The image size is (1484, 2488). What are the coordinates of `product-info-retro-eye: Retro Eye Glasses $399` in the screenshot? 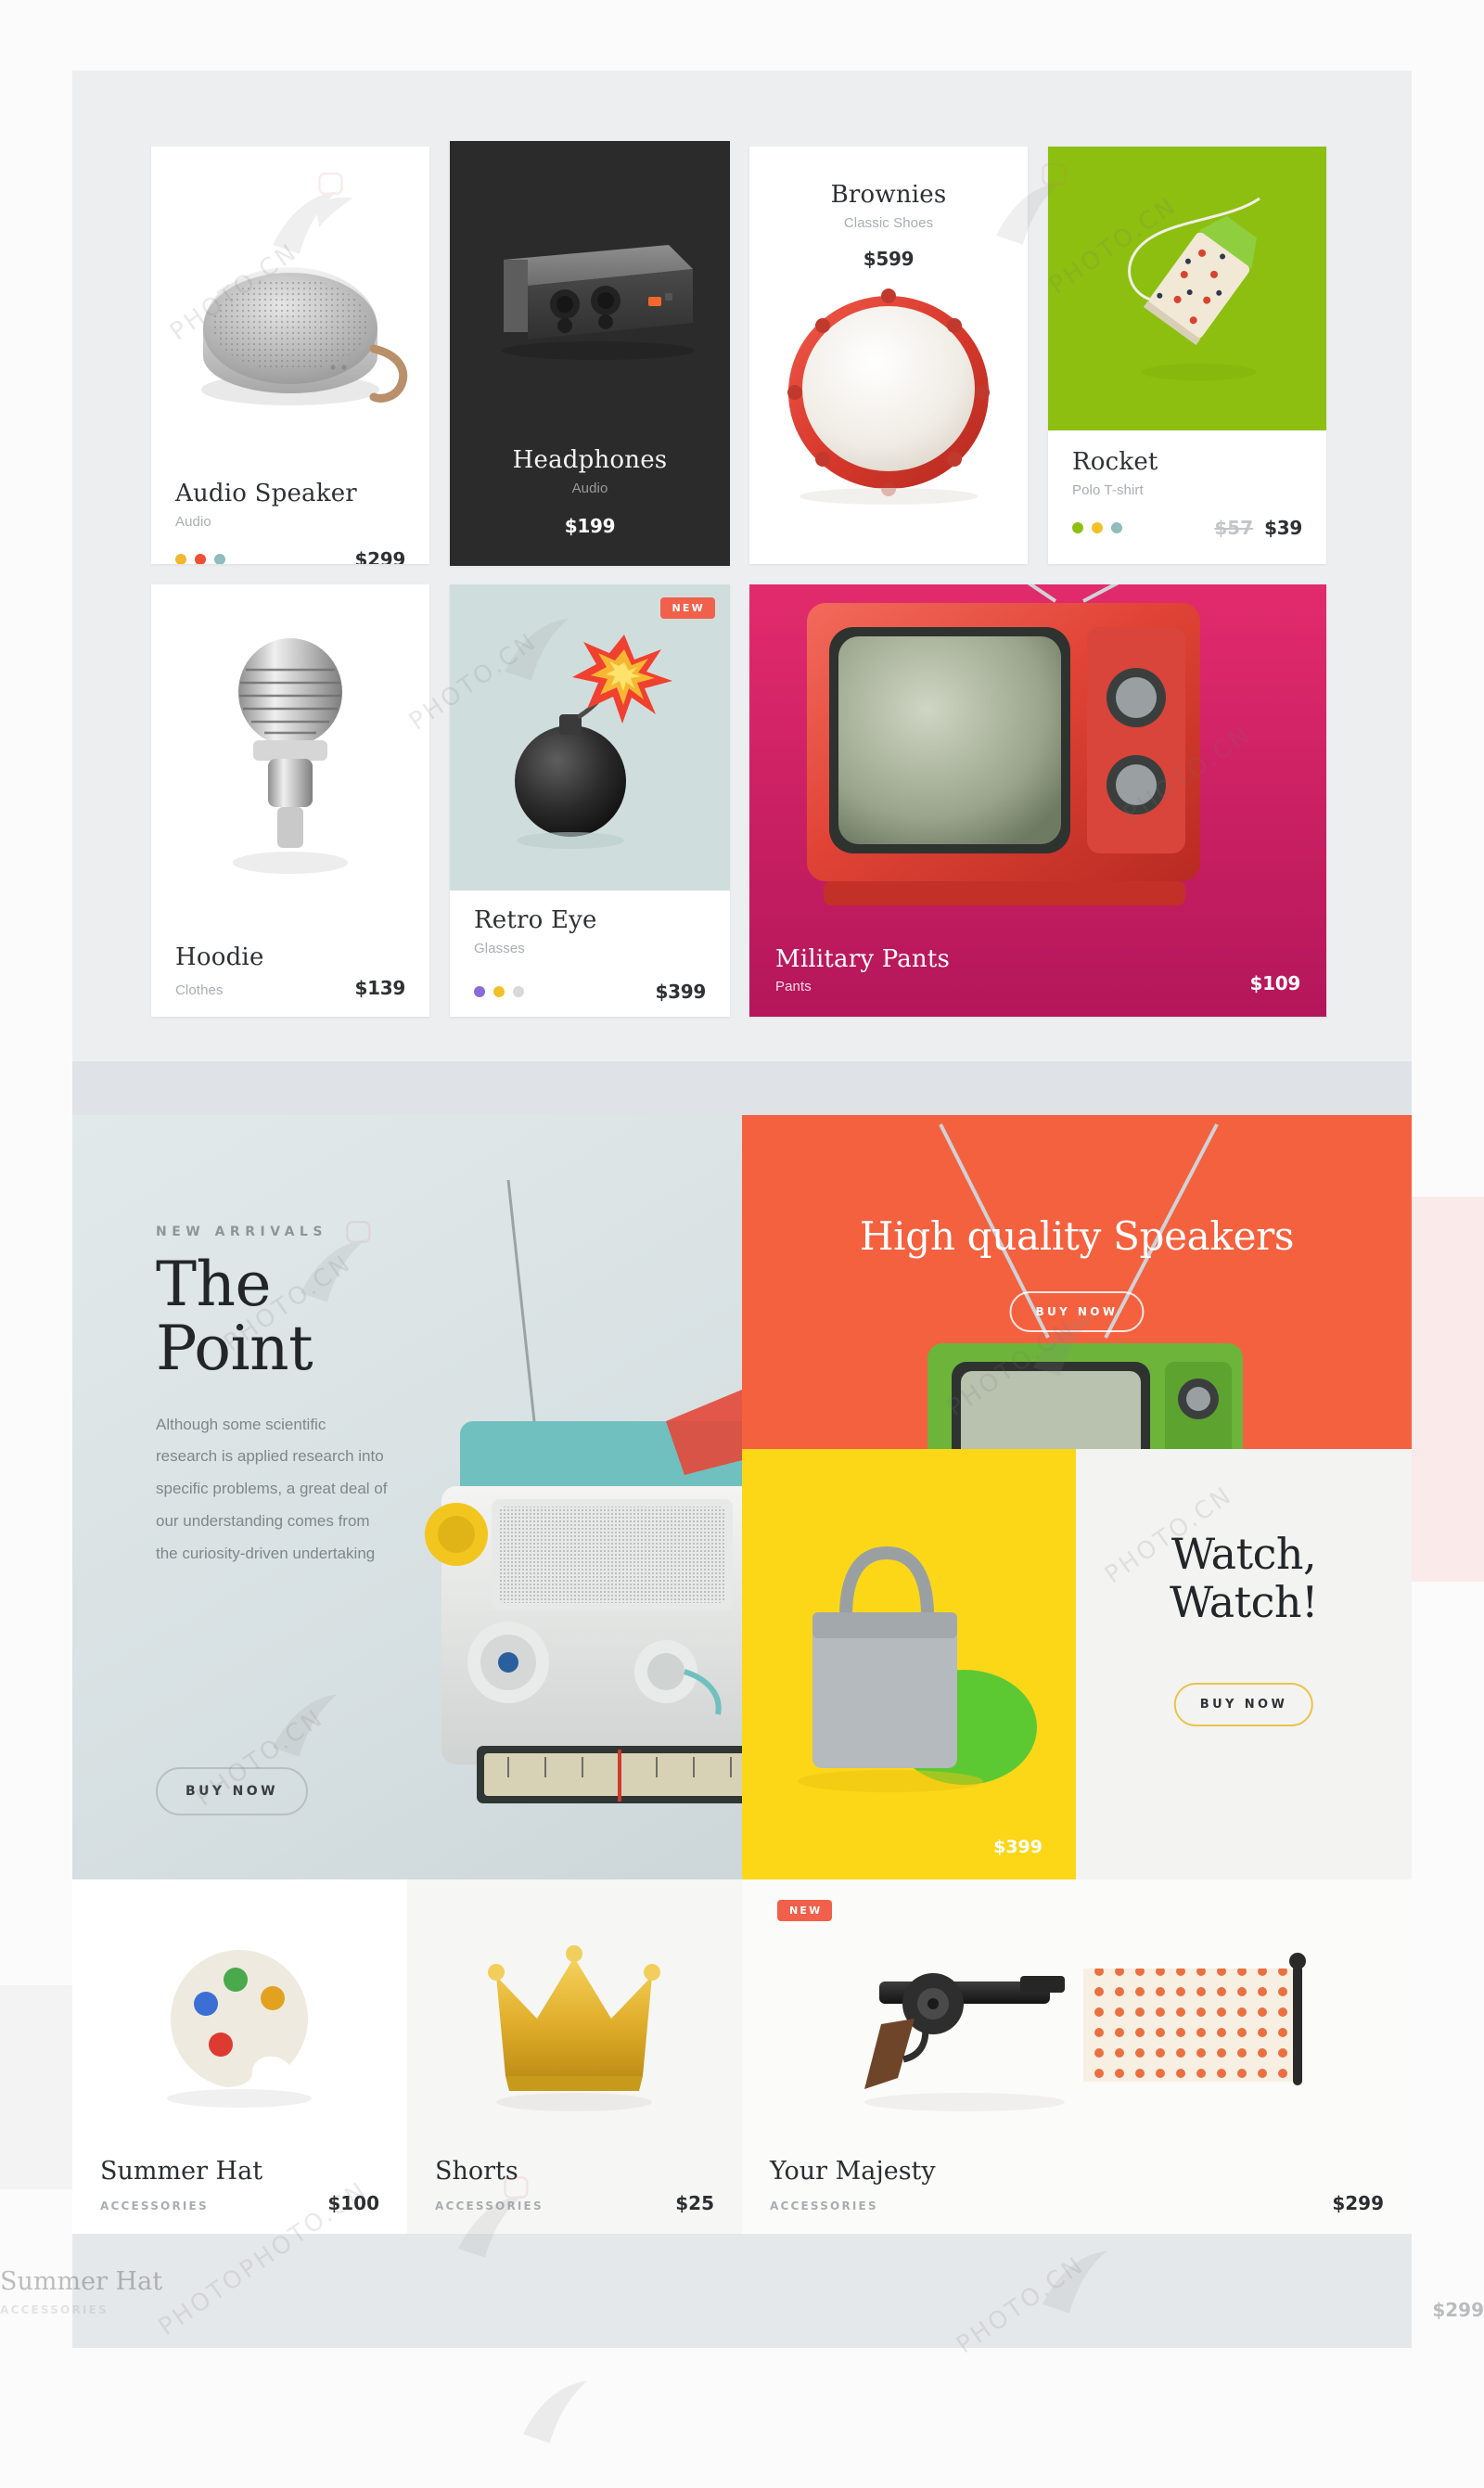 It's located at (590, 954).